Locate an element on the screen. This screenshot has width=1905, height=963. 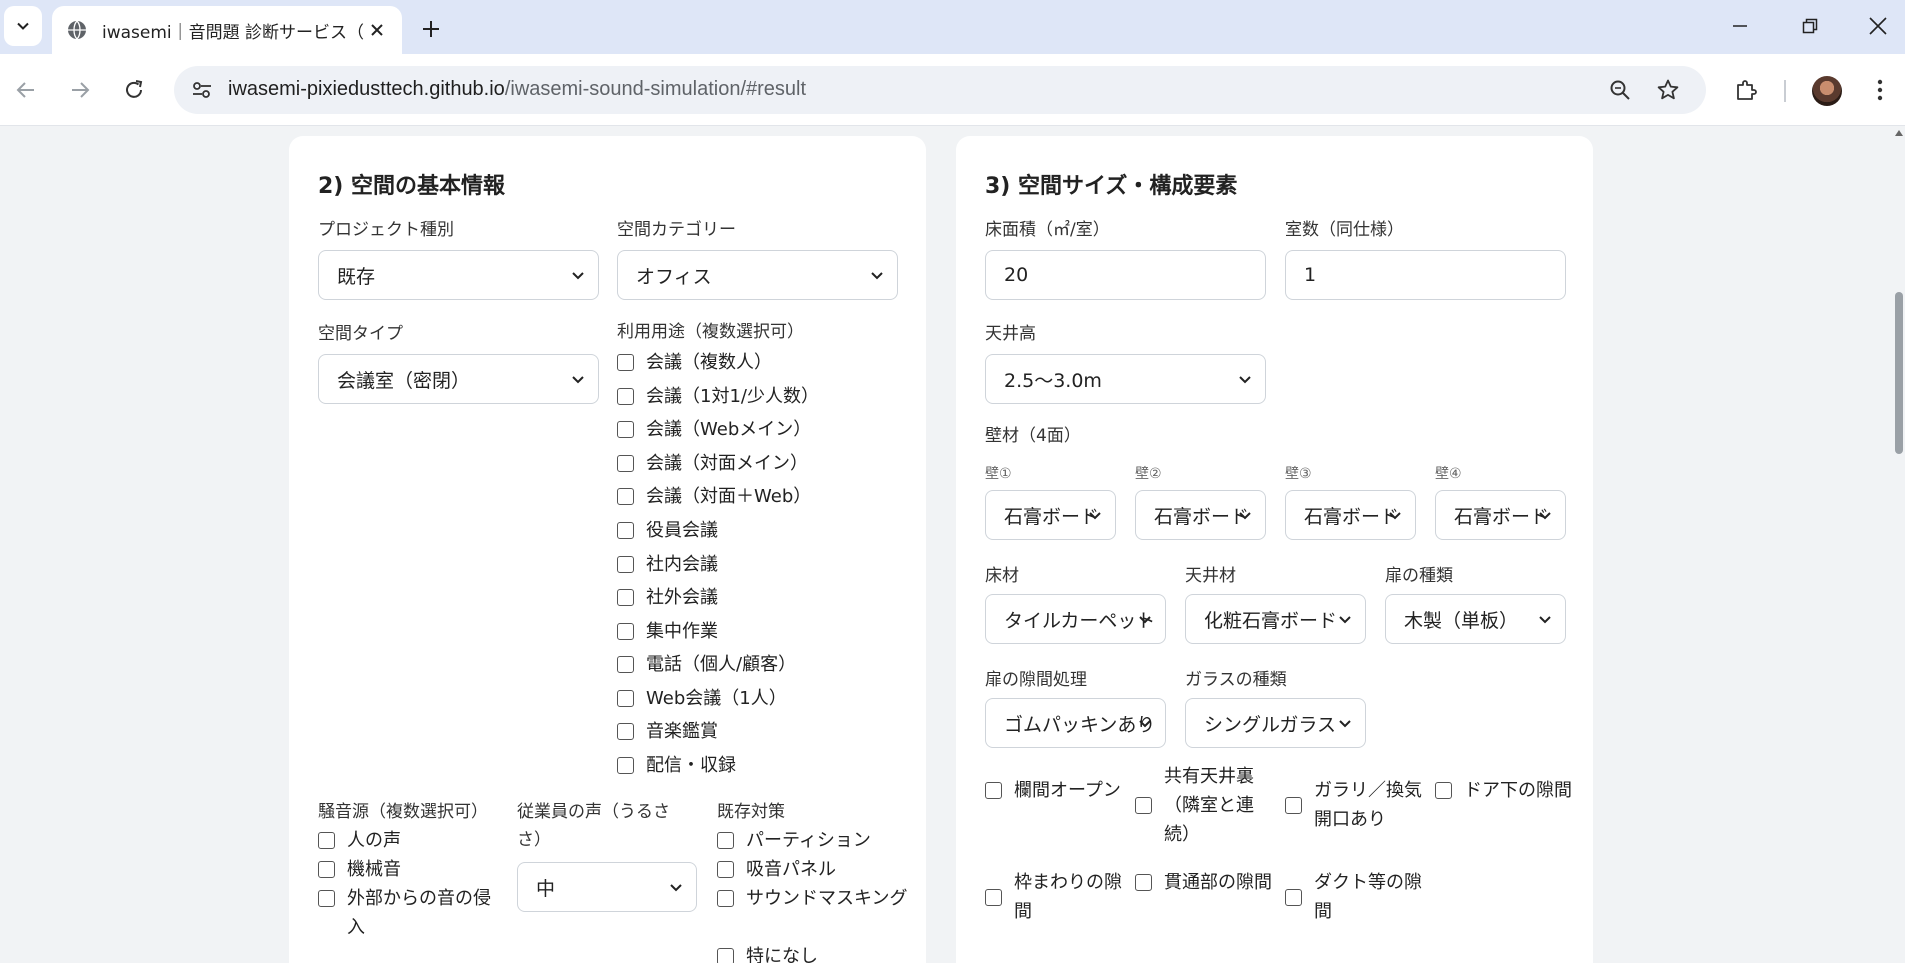
door-type-label: 扉の種類 is located at coordinates (1419, 576).